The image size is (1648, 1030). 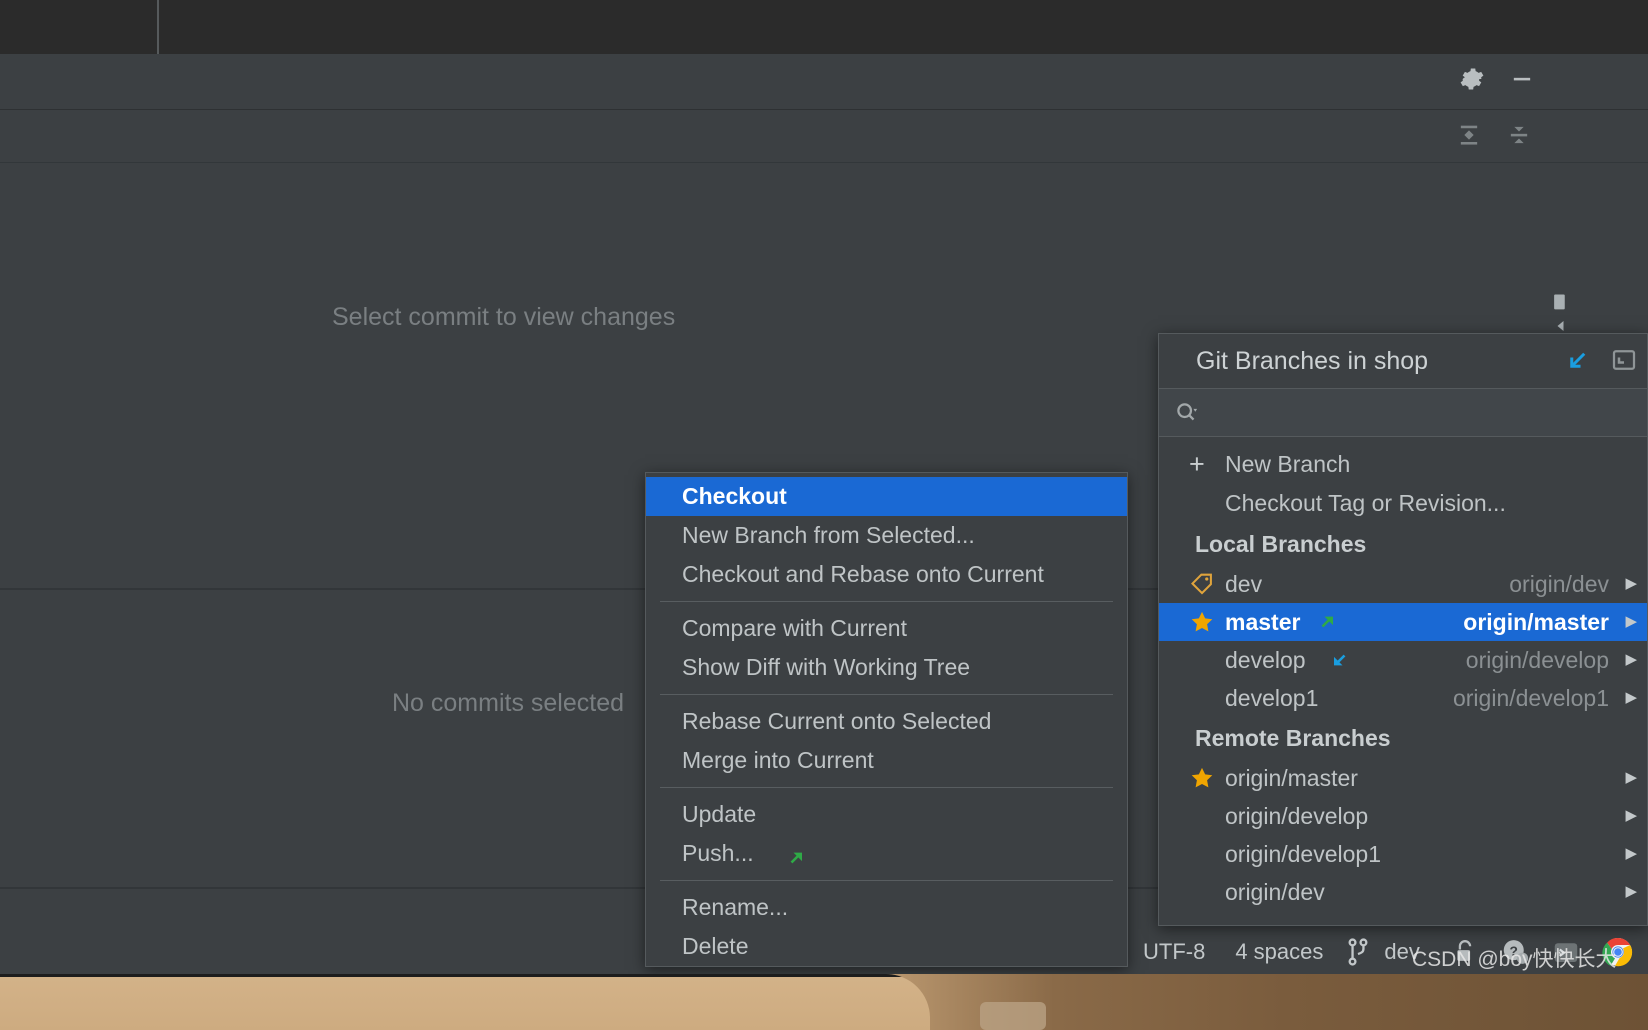 What do you see at coordinates (1293, 738) in the screenshot?
I see `git-branch-section-title: Remote Branches` at bounding box center [1293, 738].